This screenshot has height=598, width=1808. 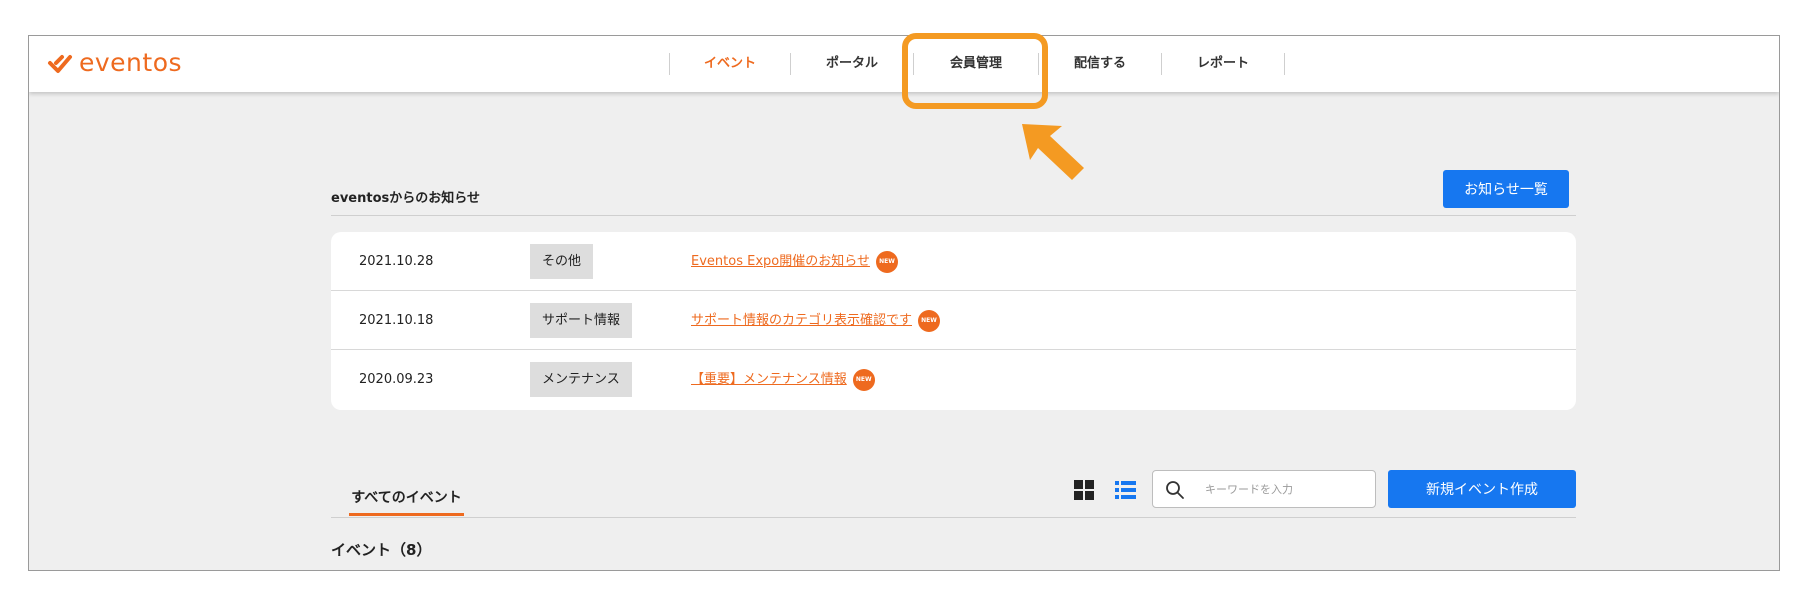 What do you see at coordinates (406, 514) in the screenshot?
I see `active-tab-indicator` at bounding box center [406, 514].